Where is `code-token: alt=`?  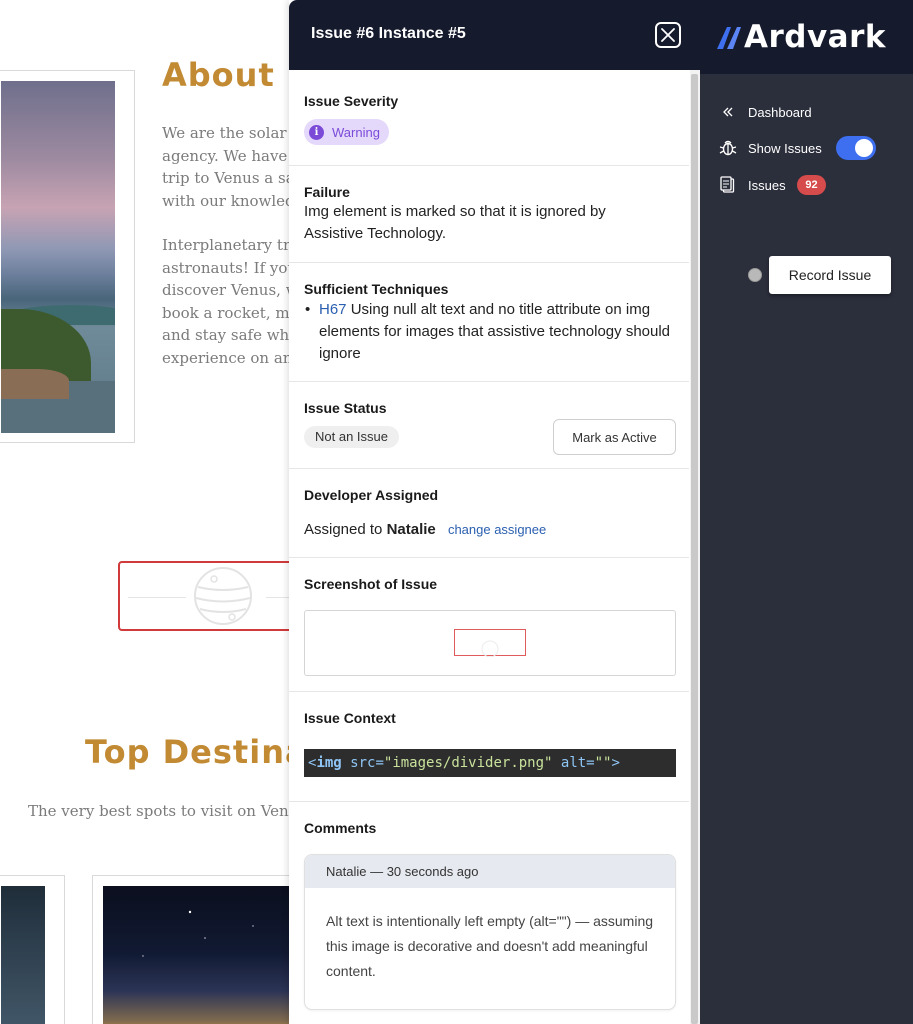 code-token: alt= is located at coordinates (573, 763).